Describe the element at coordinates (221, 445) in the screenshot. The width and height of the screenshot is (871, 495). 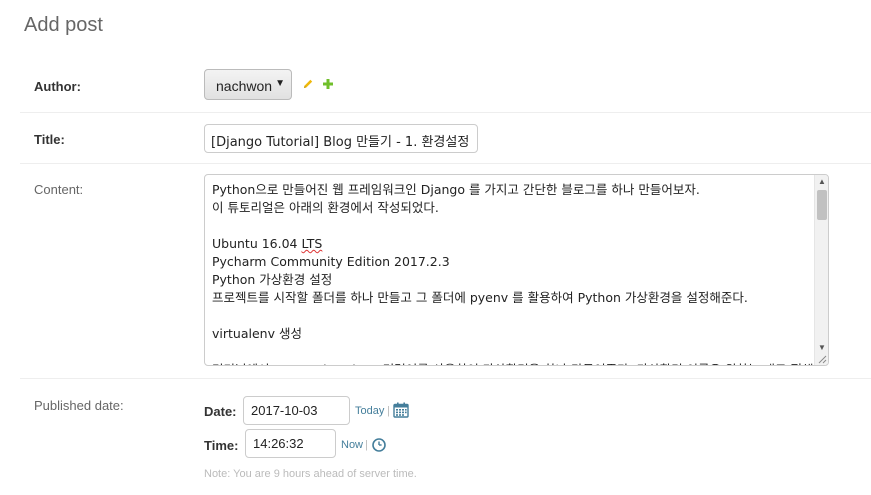
I see `time-label: Time:` at that location.